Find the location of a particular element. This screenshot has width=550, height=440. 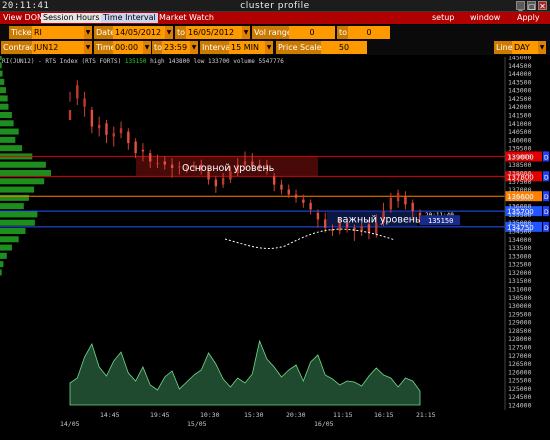

setup-button: setup is located at coordinates (443, 18).